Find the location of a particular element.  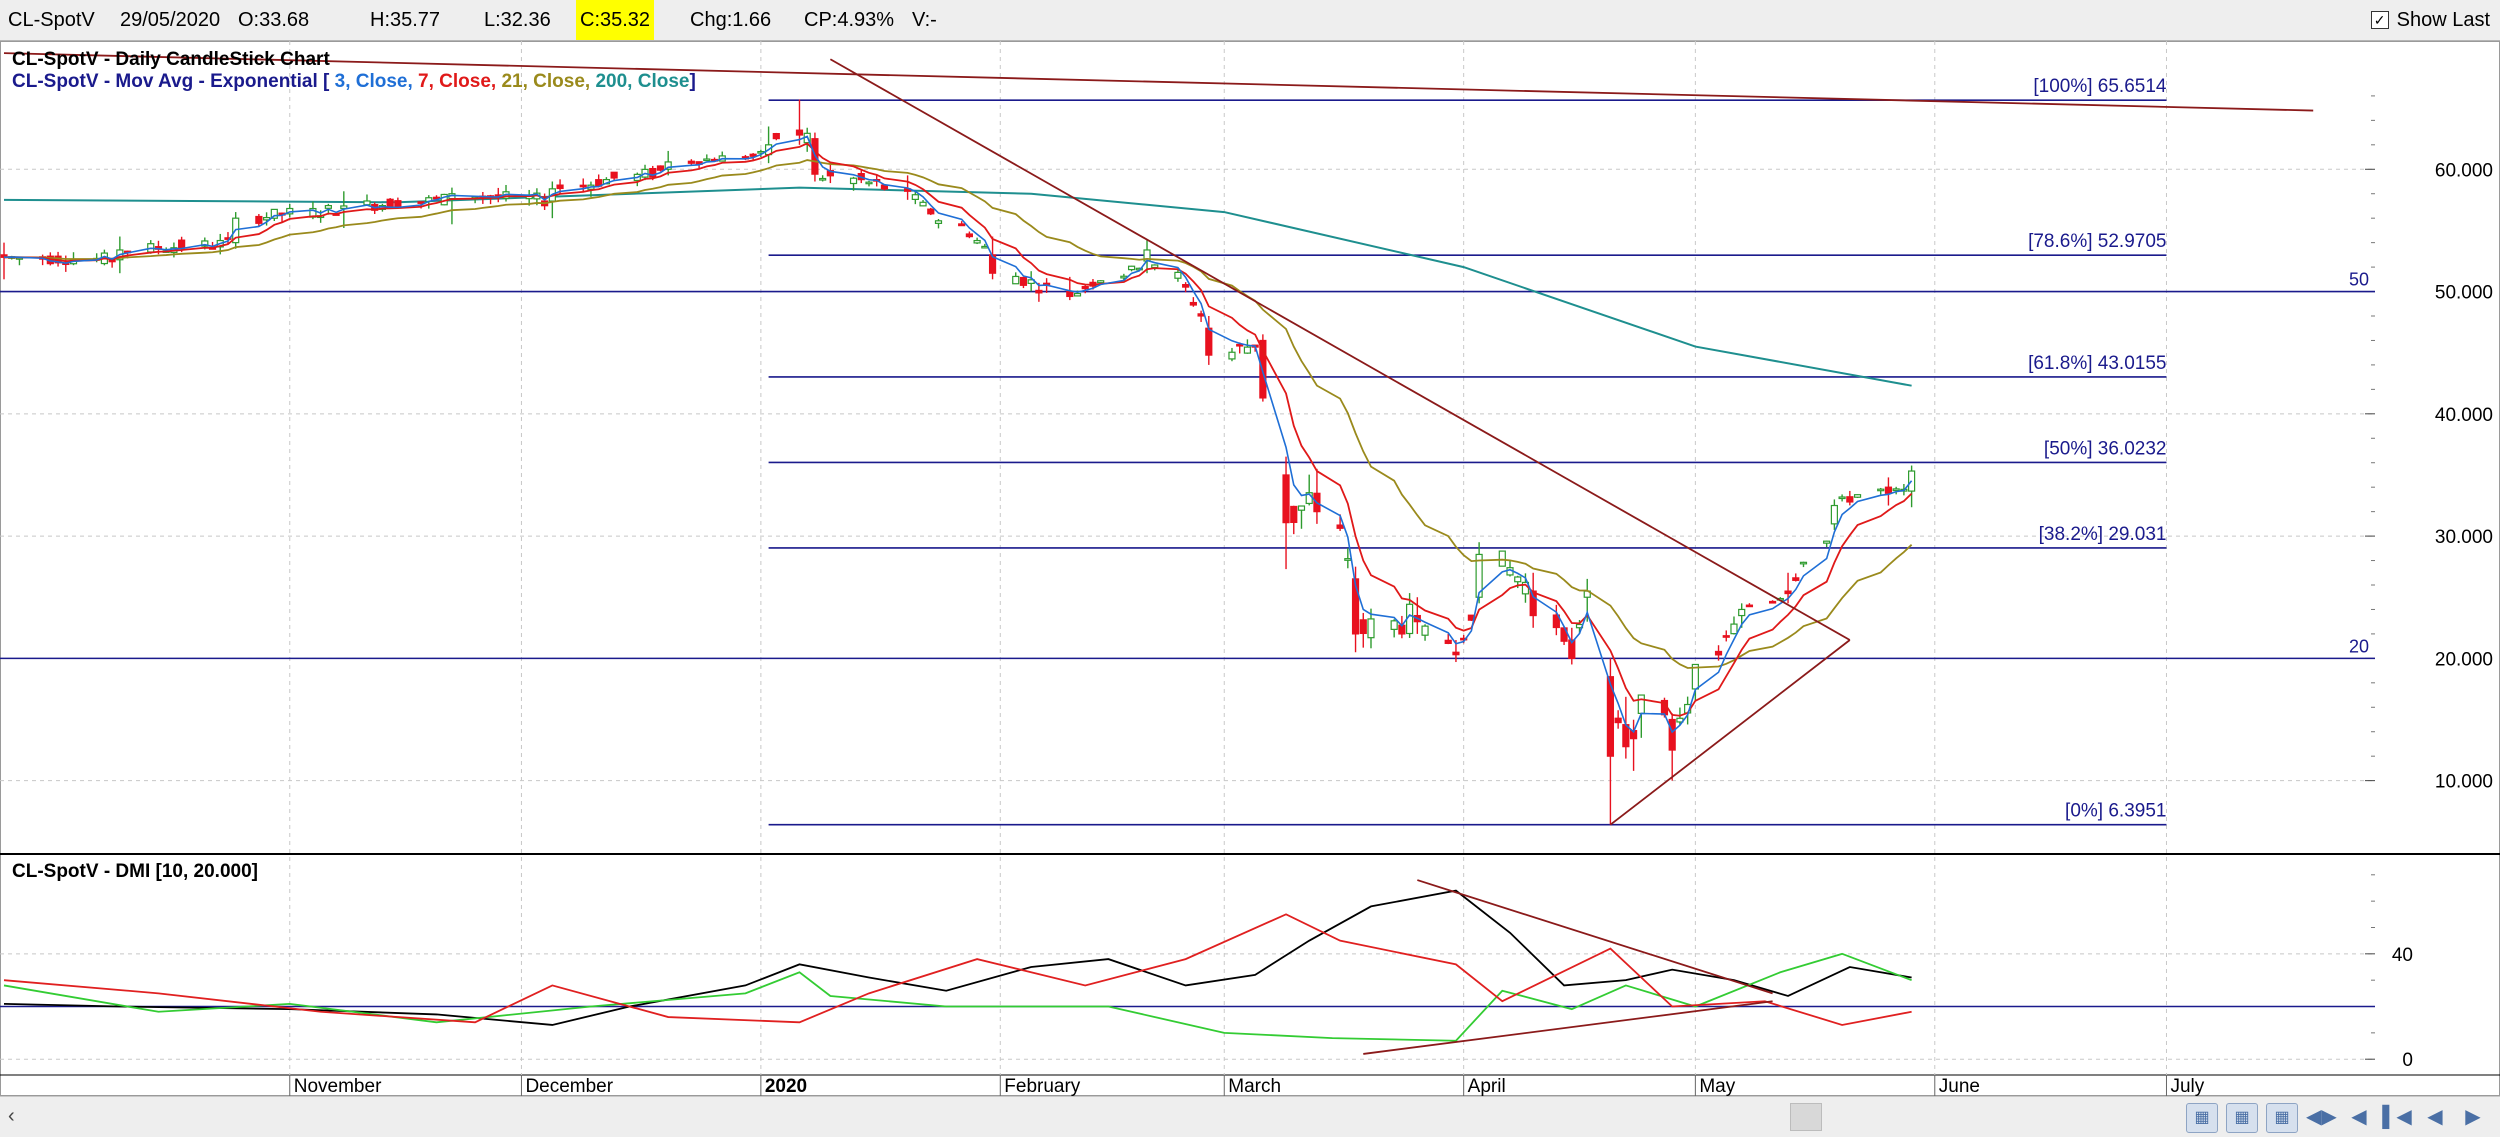

show-last-toggle: ✓ Show Last is located at coordinates (2430, 20).